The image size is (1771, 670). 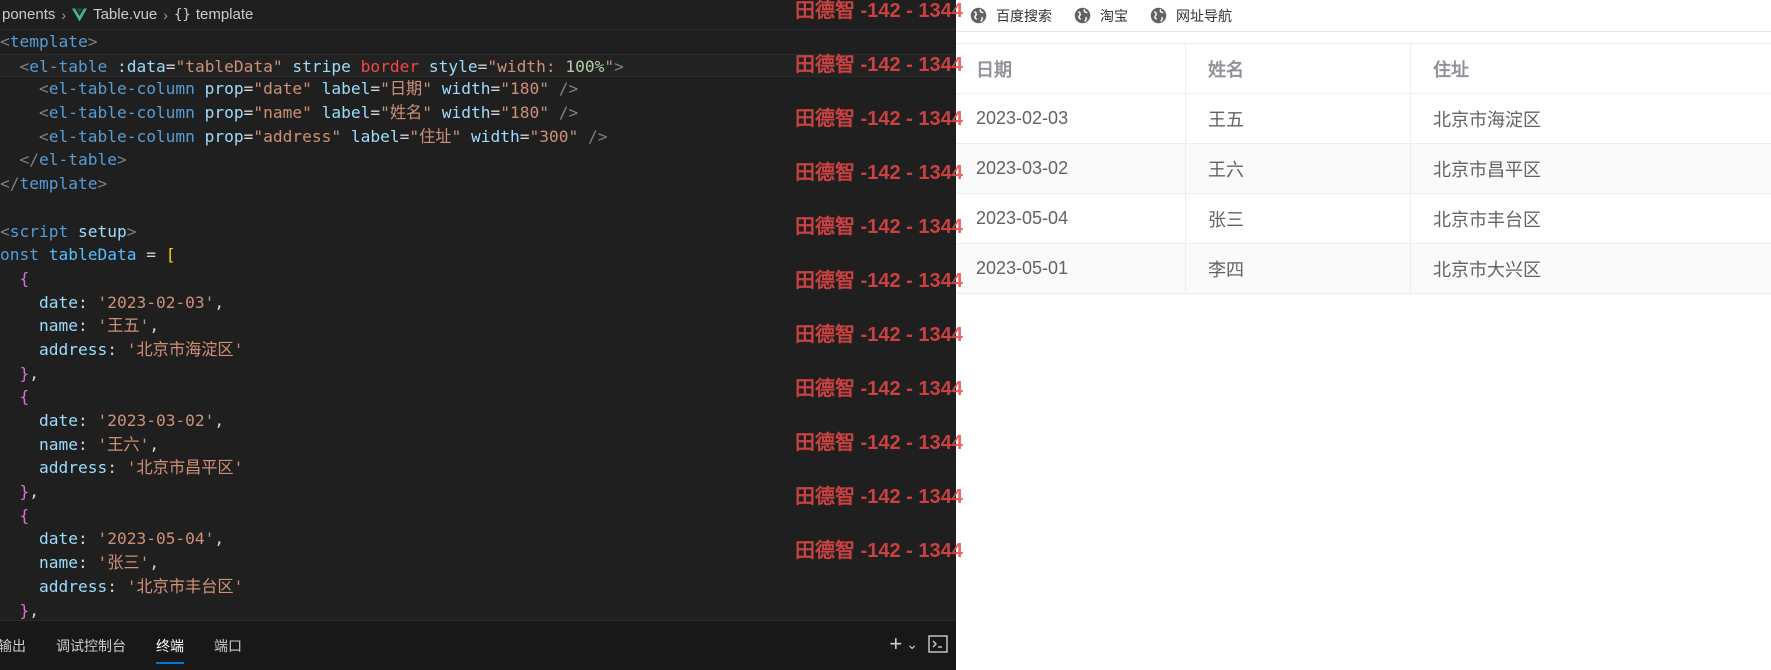 I want to click on table-header-cell: 姓名, so click(x=1298, y=68).